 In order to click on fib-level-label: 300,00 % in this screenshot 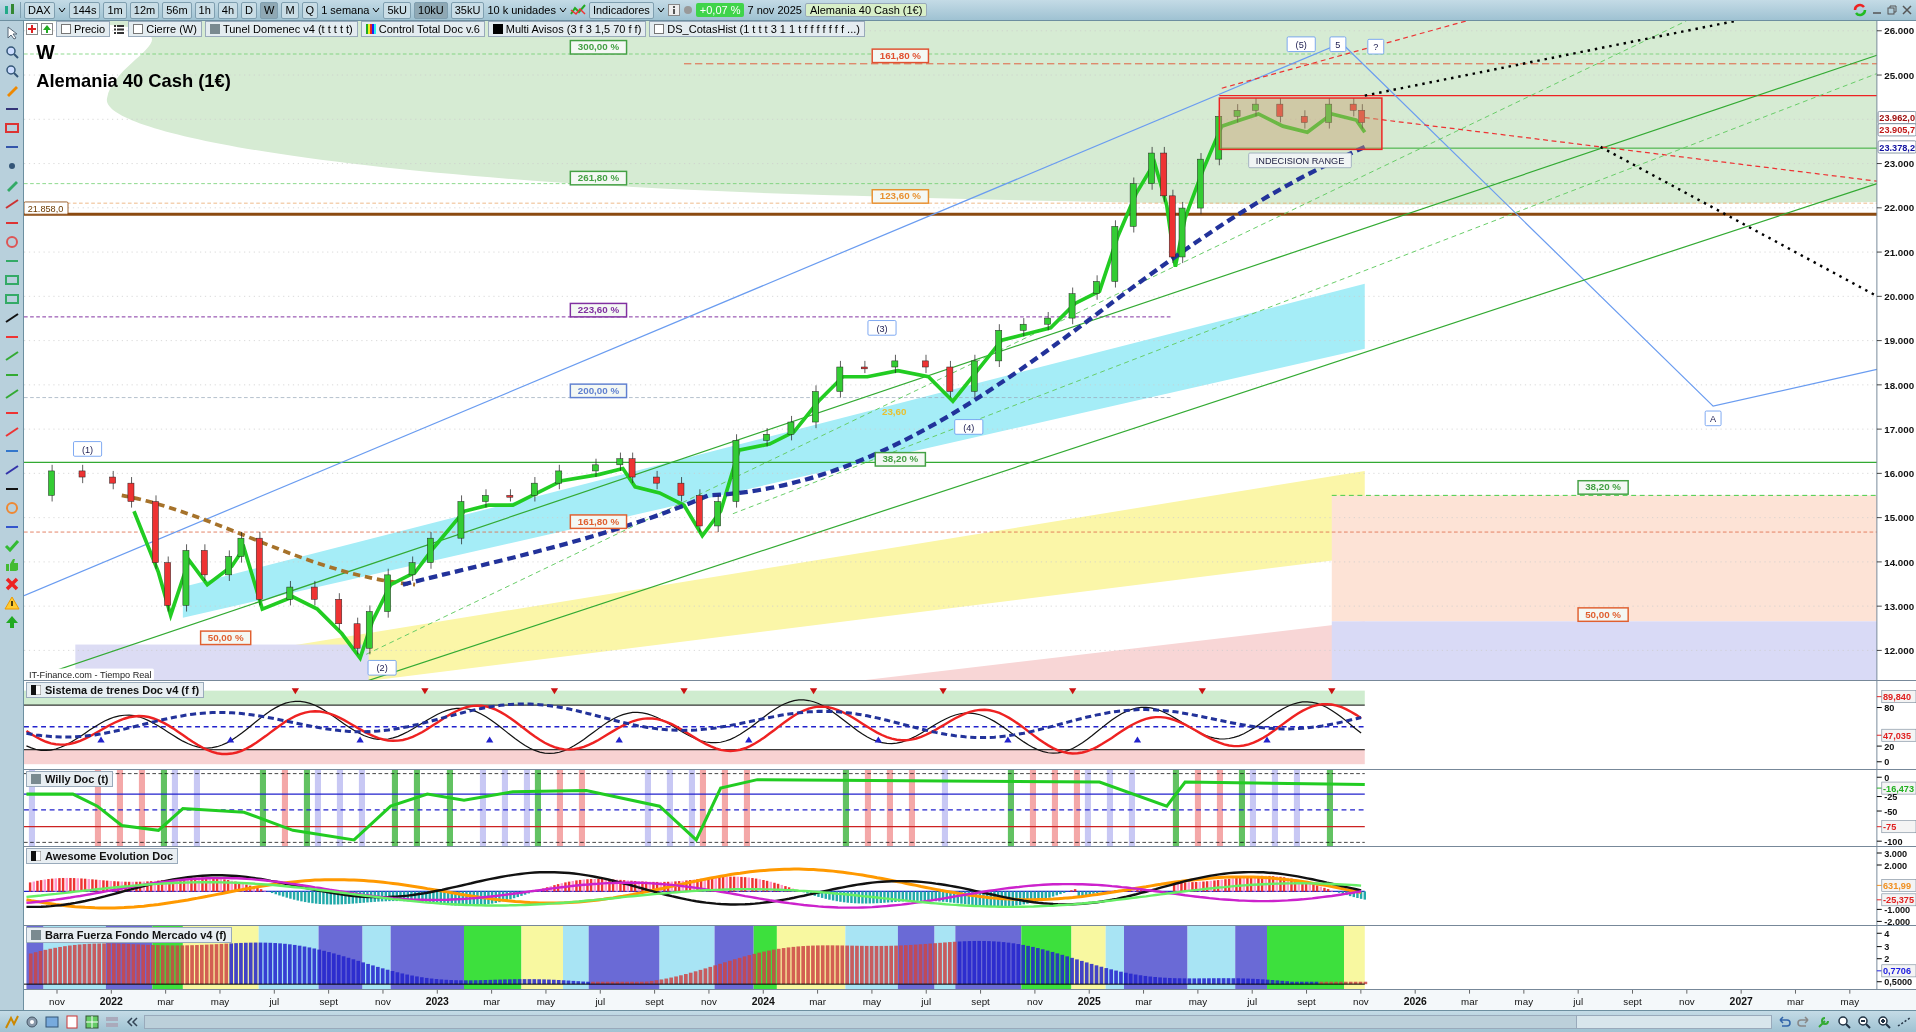, I will do `click(598, 47)`.